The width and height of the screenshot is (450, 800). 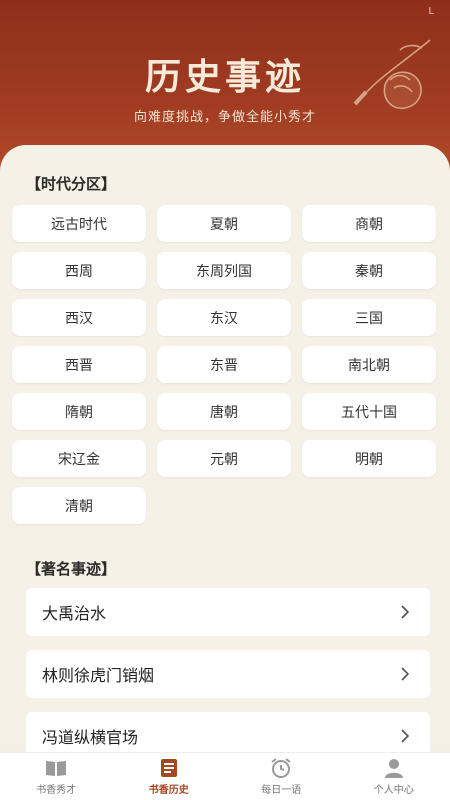 I want to click on era-button: 商朝, so click(x=369, y=223).